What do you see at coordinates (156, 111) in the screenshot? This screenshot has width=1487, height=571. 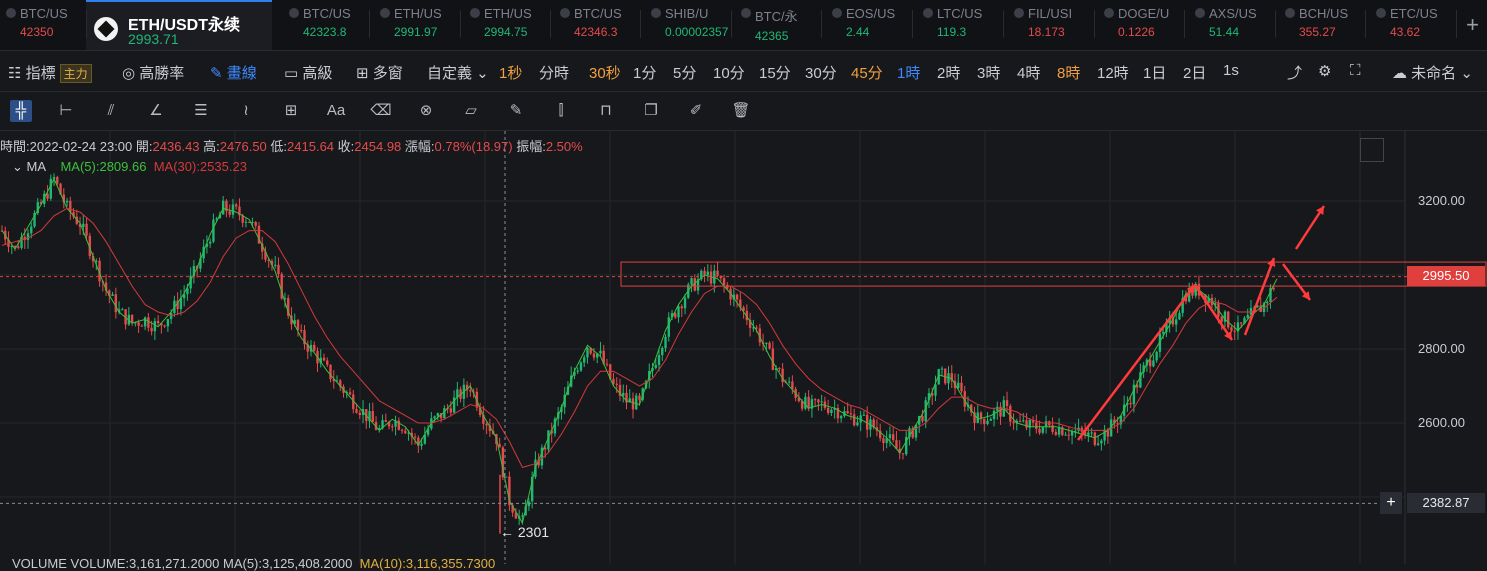 I see `angle-icon: ∠` at bounding box center [156, 111].